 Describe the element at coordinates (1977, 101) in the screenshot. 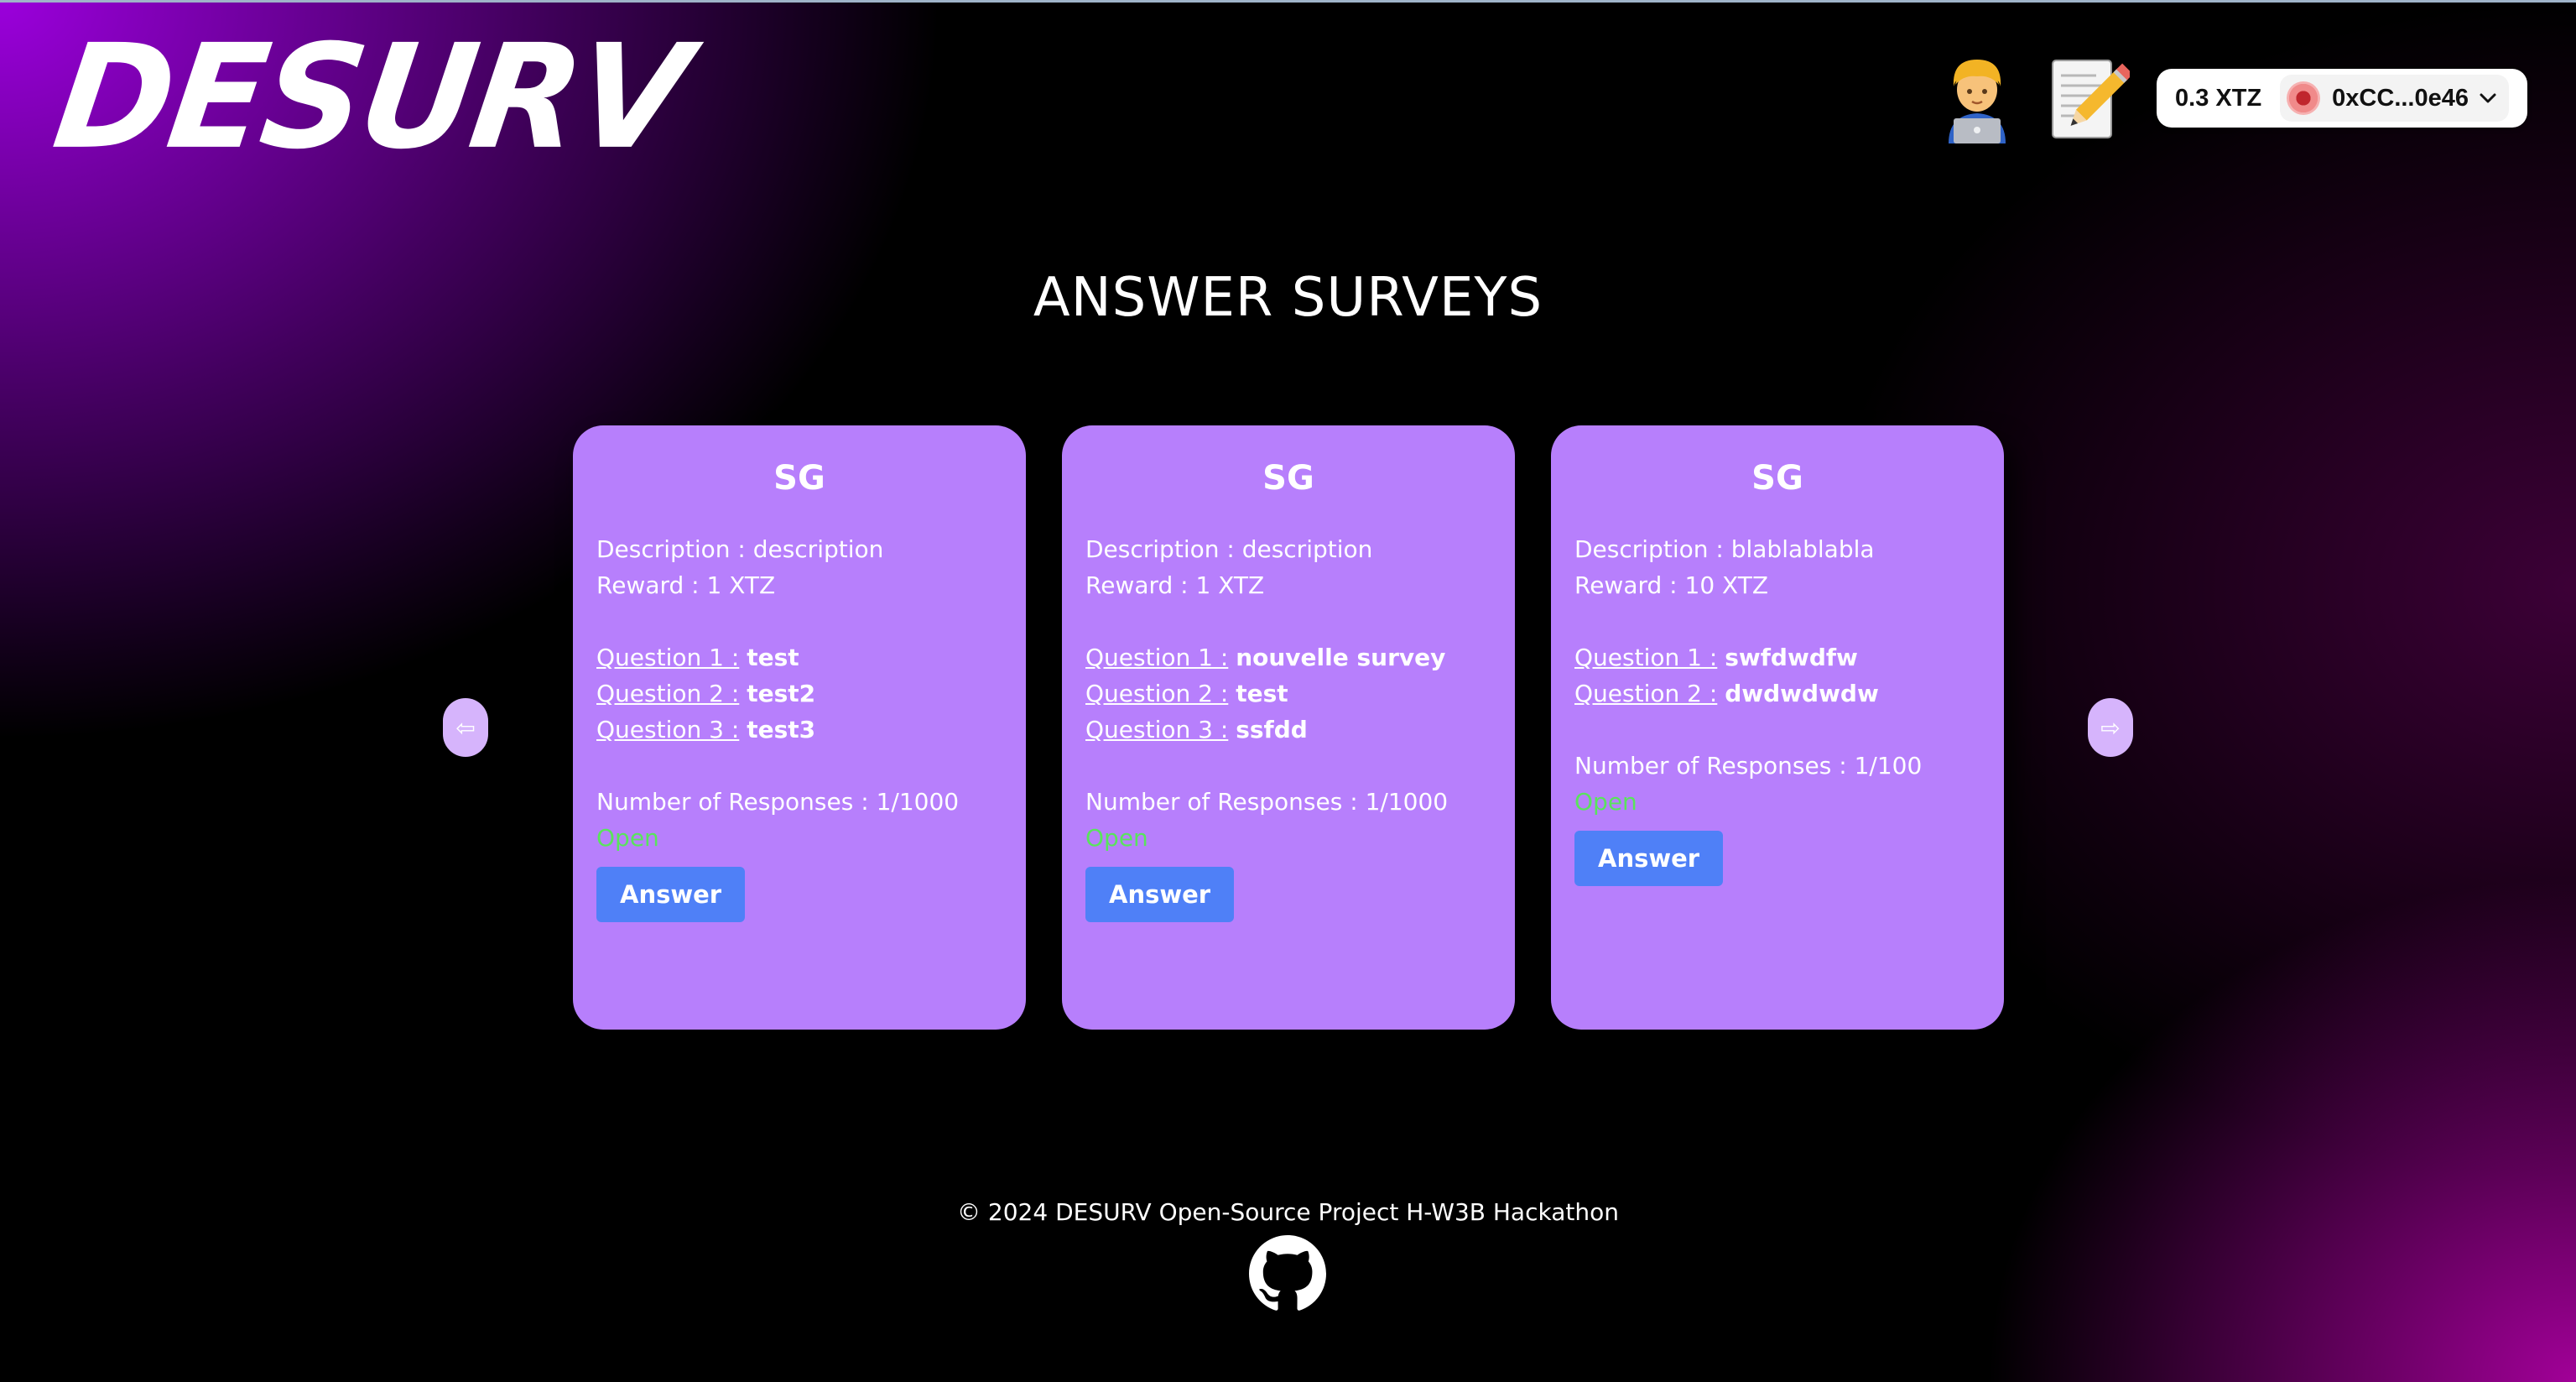

I see `technologist-icon` at that location.